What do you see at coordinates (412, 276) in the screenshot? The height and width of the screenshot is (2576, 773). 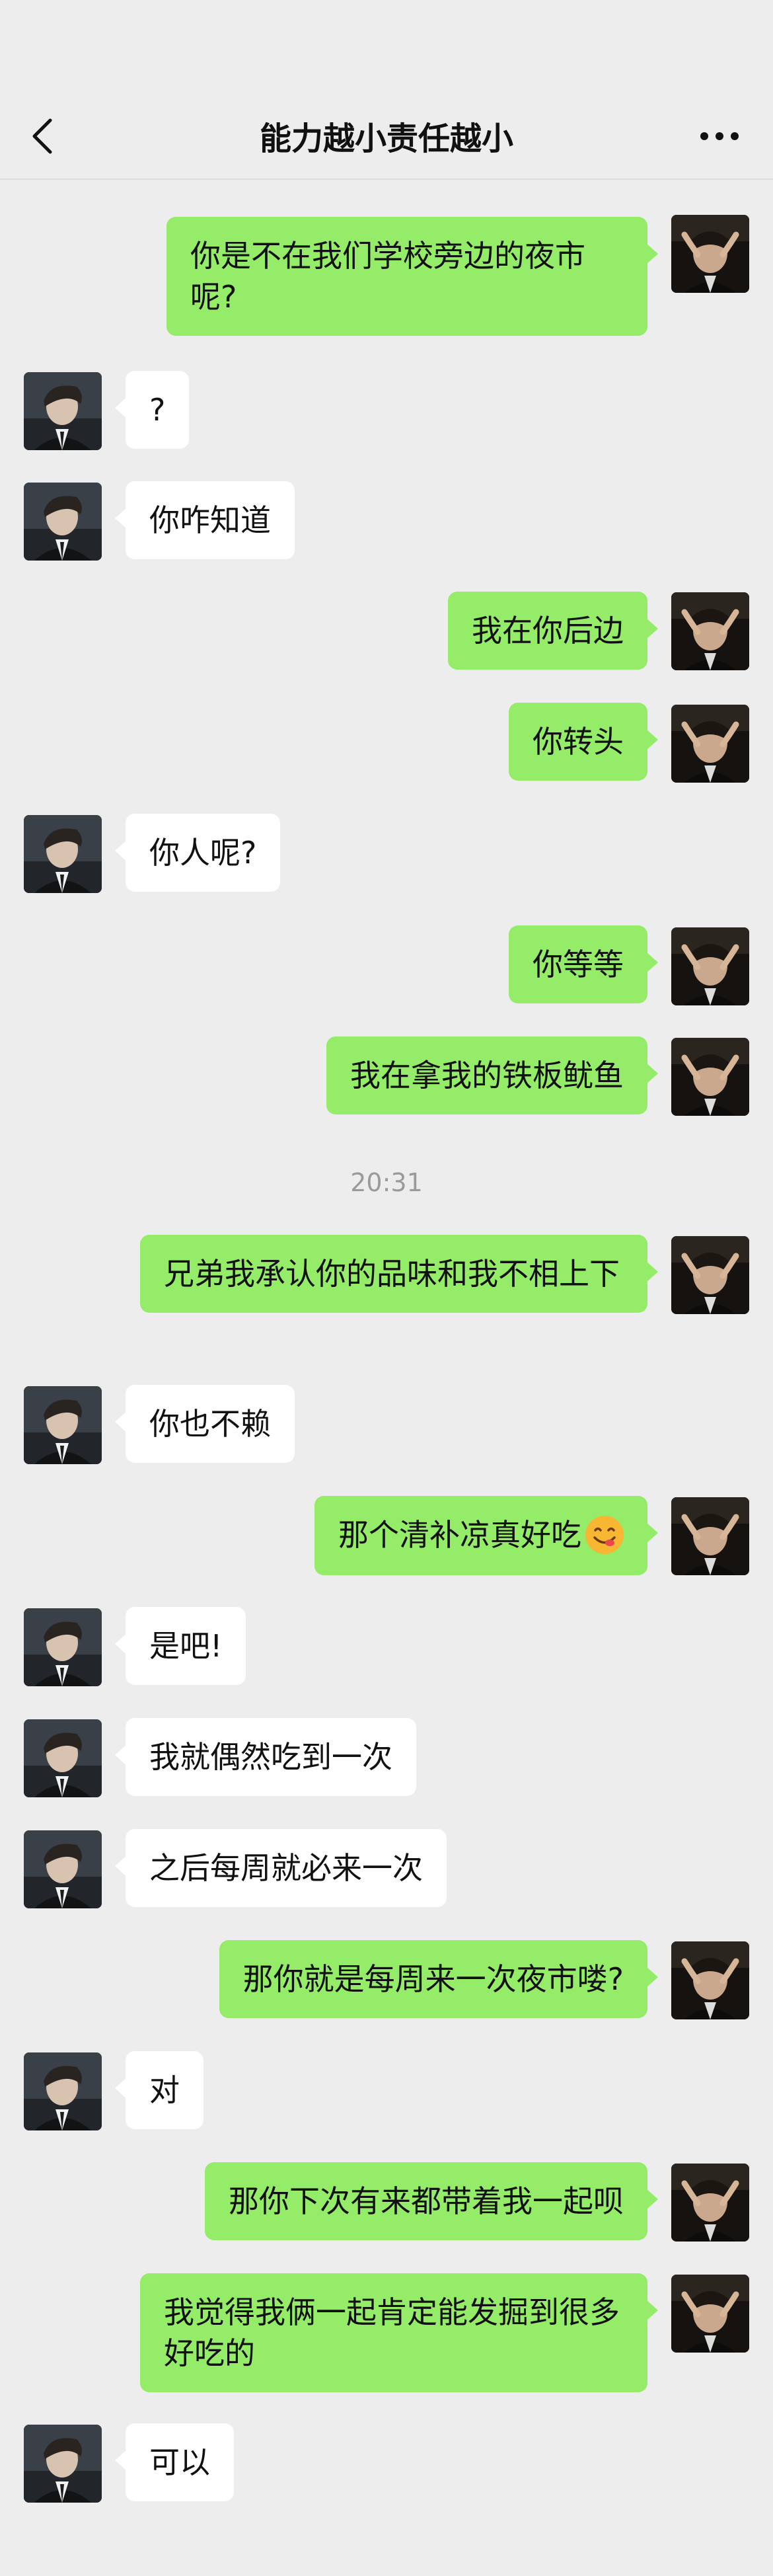 I see `message-bubble: 你是不在我们学校旁边的夜市呢?` at bounding box center [412, 276].